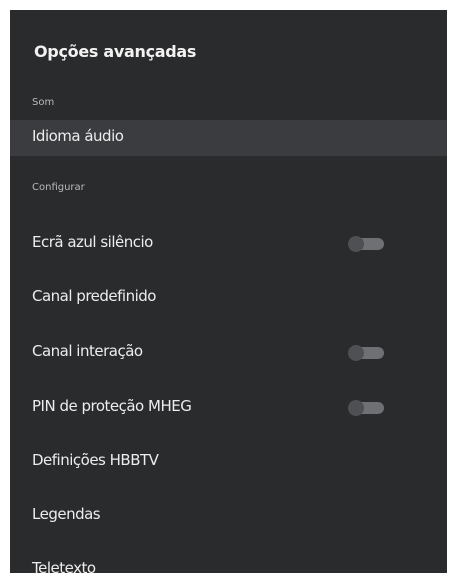 The width and height of the screenshot is (453, 573). I want to click on menu-item-label: Definições HBBTV, so click(95, 460).